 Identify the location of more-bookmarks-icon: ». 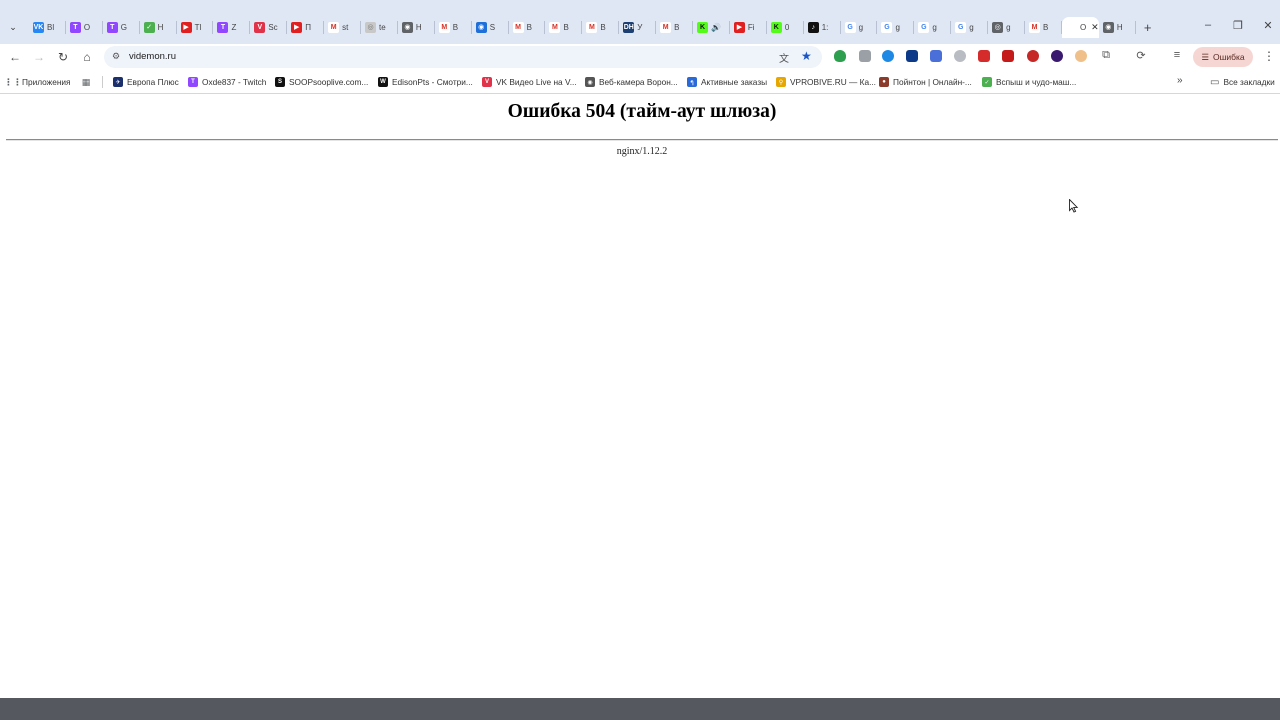
(1180, 80).